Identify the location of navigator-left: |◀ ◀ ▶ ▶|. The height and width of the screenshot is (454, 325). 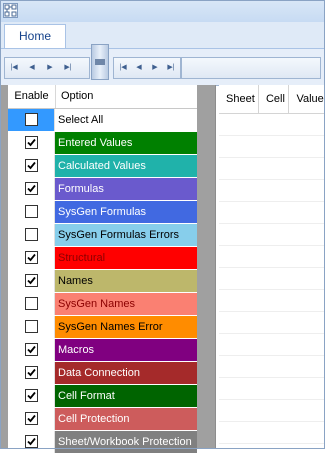
(47, 68).